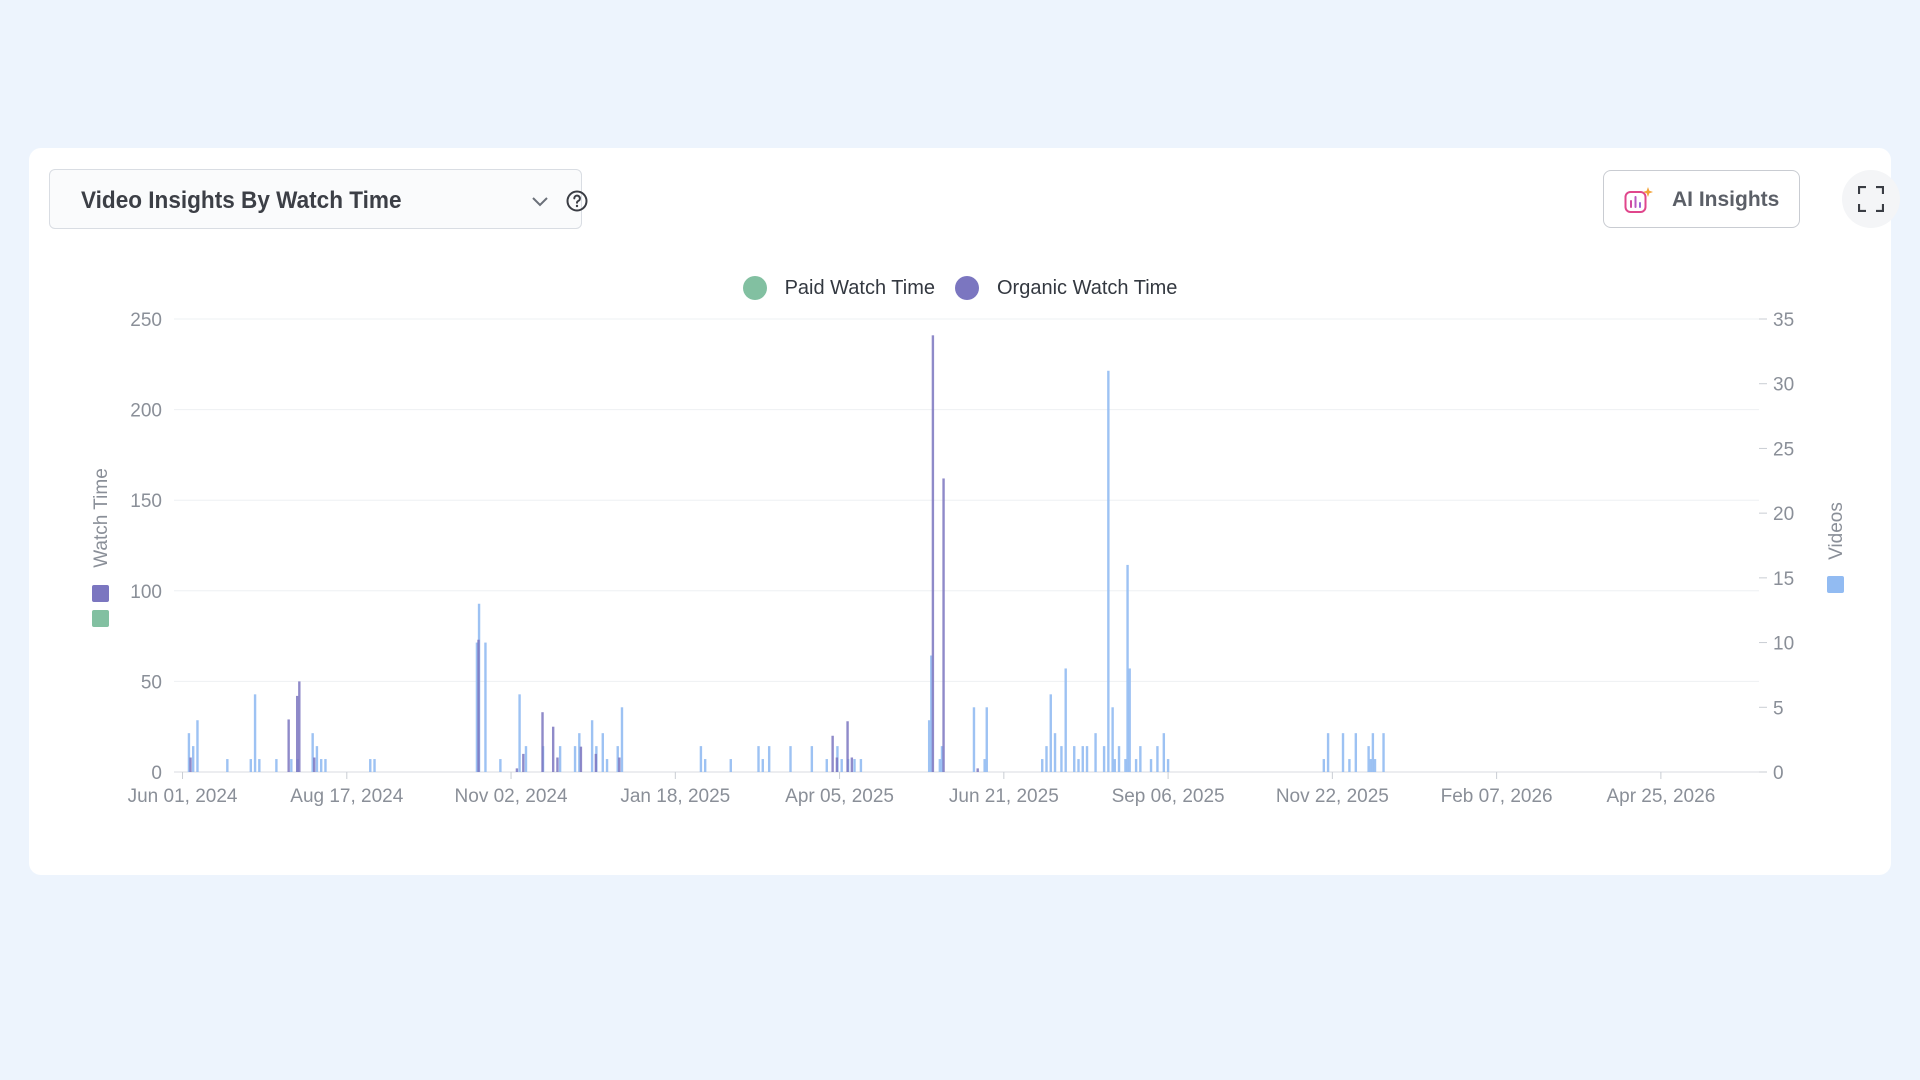 The image size is (1920, 1080). Describe the element at coordinates (100, 618) in the screenshot. I see `y-left-swatch-paid` at that location.